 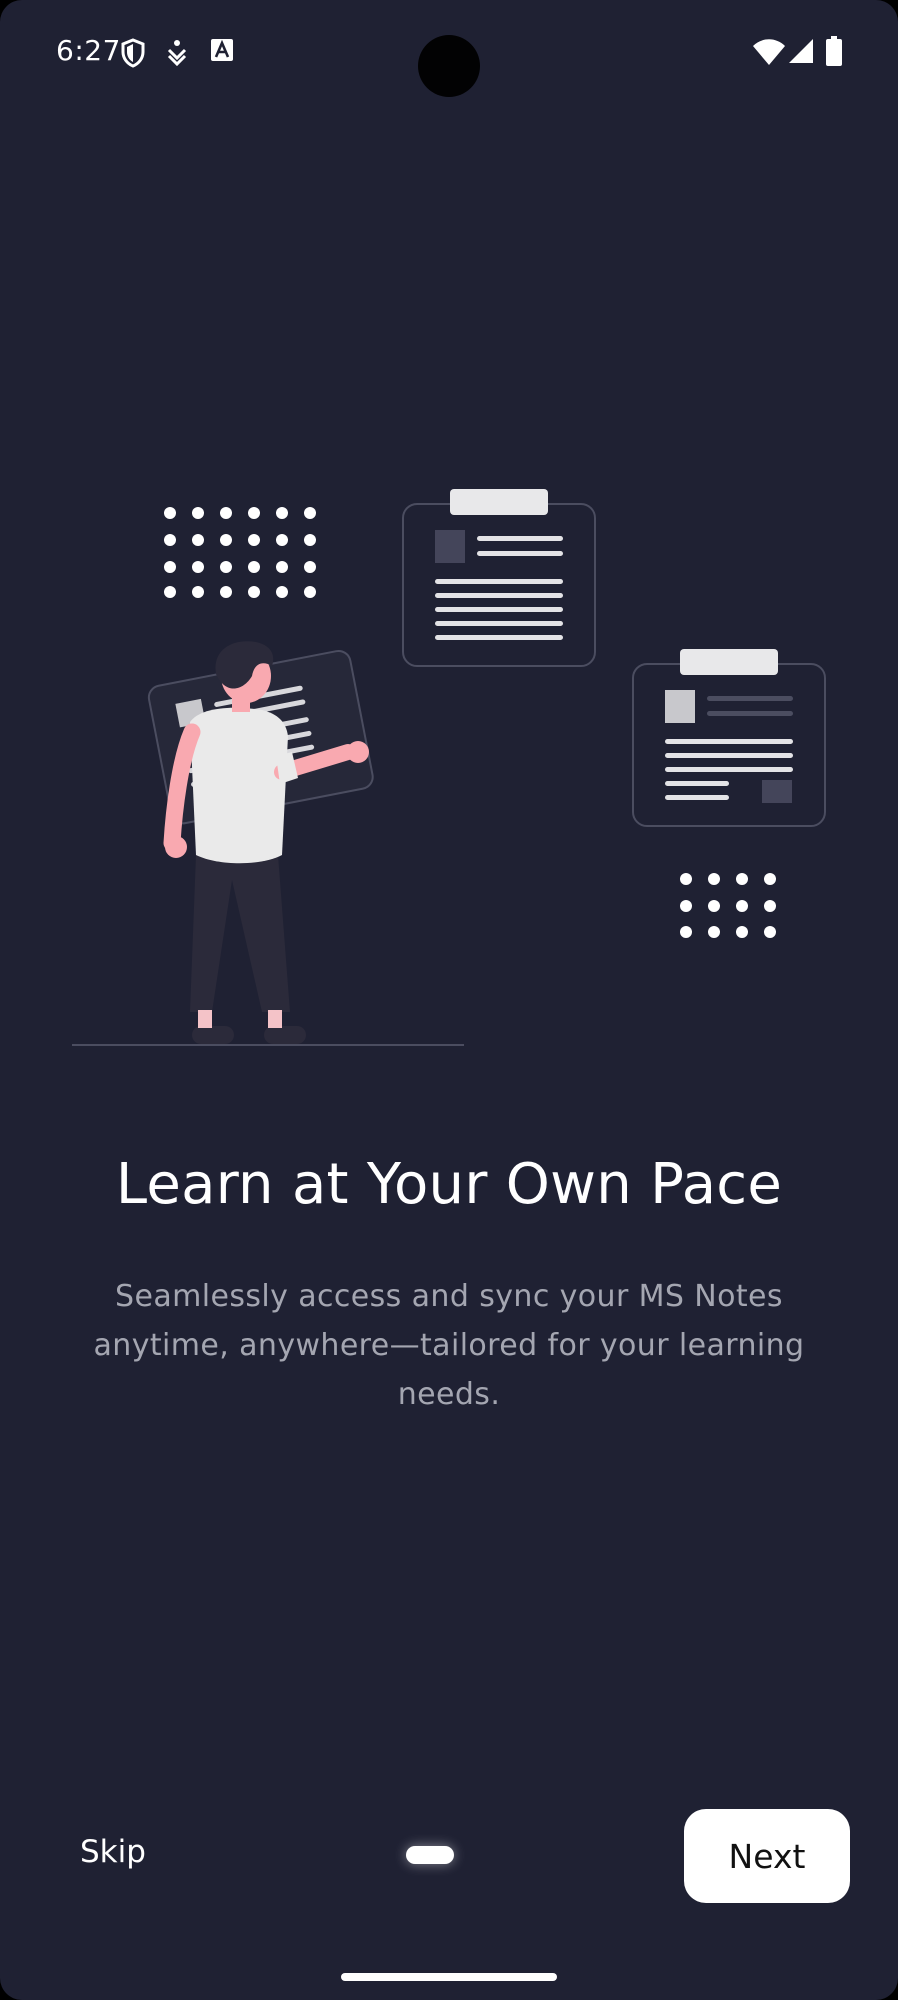 I want to click on note-card-right, so click(x=729, y=738).